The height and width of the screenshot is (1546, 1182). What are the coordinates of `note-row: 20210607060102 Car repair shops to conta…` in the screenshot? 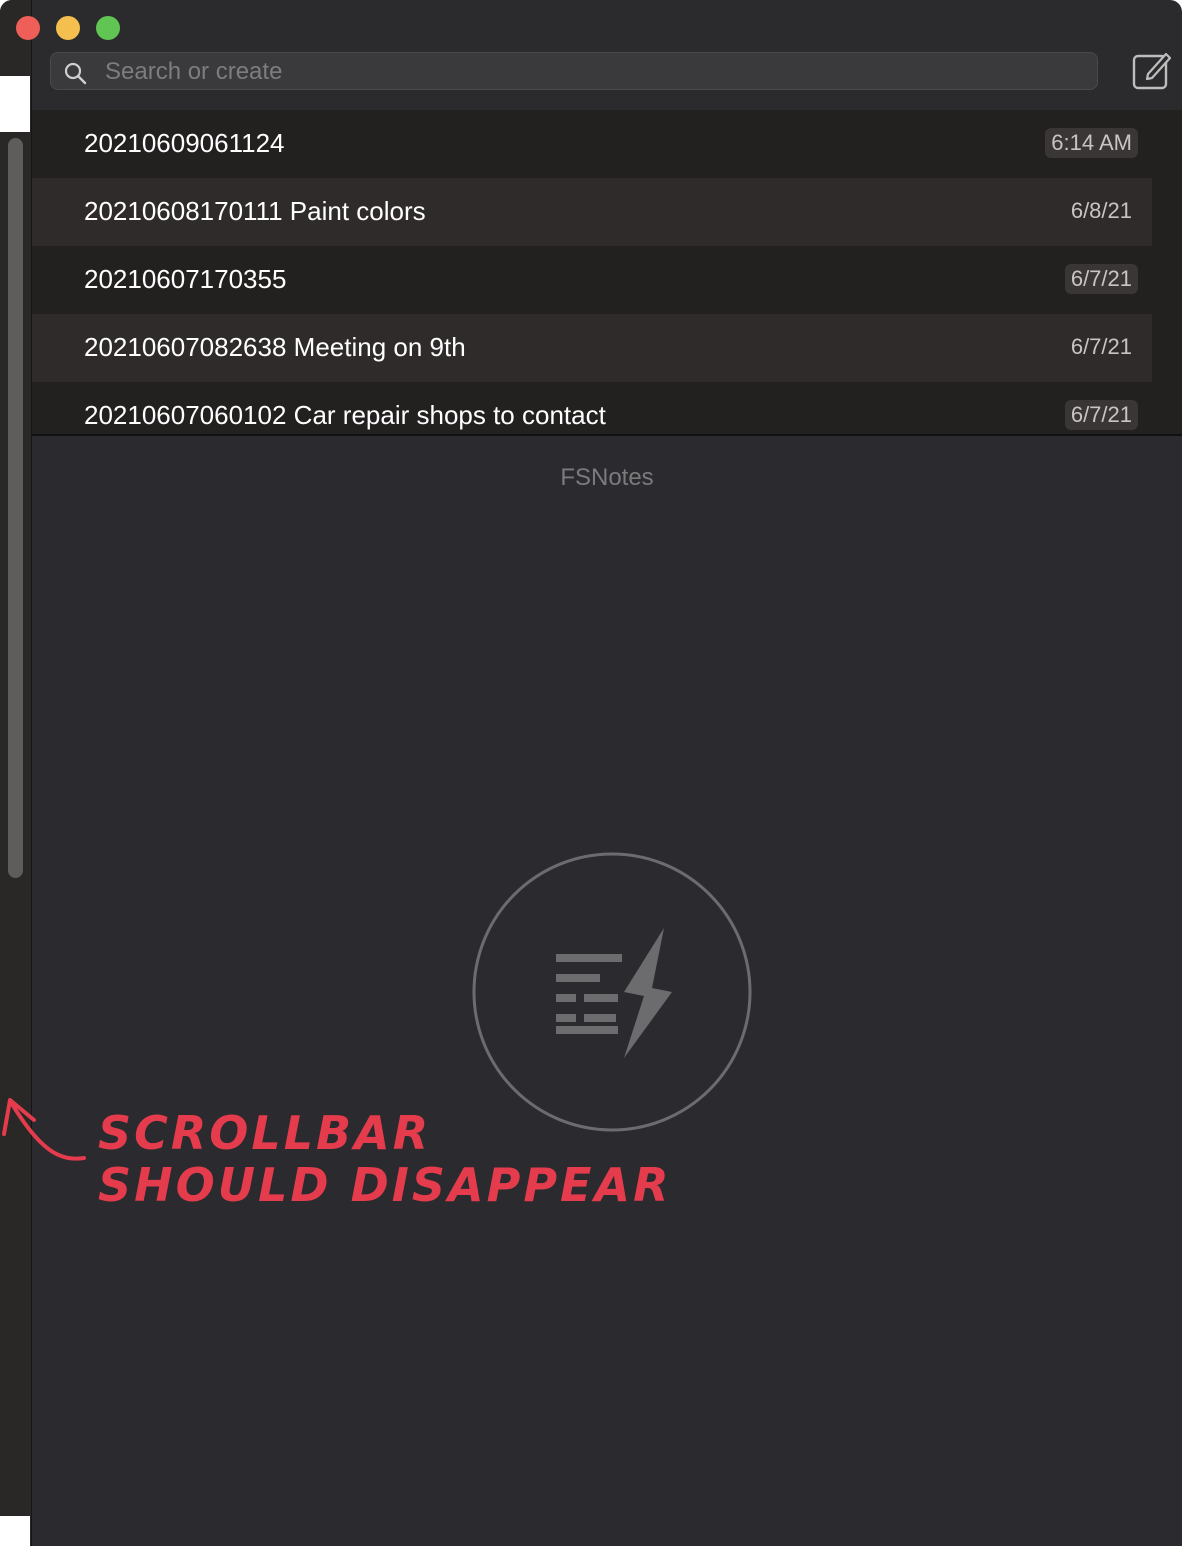 It's located at (592, 408).